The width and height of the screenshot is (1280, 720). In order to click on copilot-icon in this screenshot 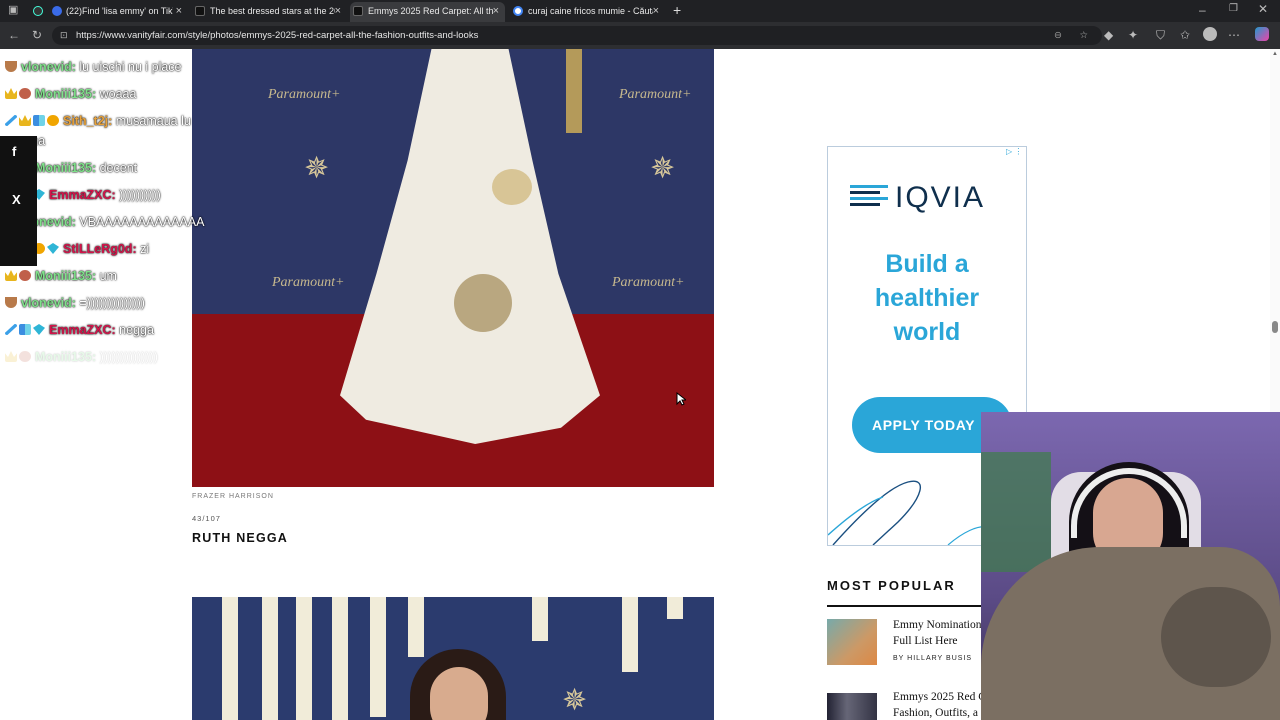, I will do `click(1262, 34)`.